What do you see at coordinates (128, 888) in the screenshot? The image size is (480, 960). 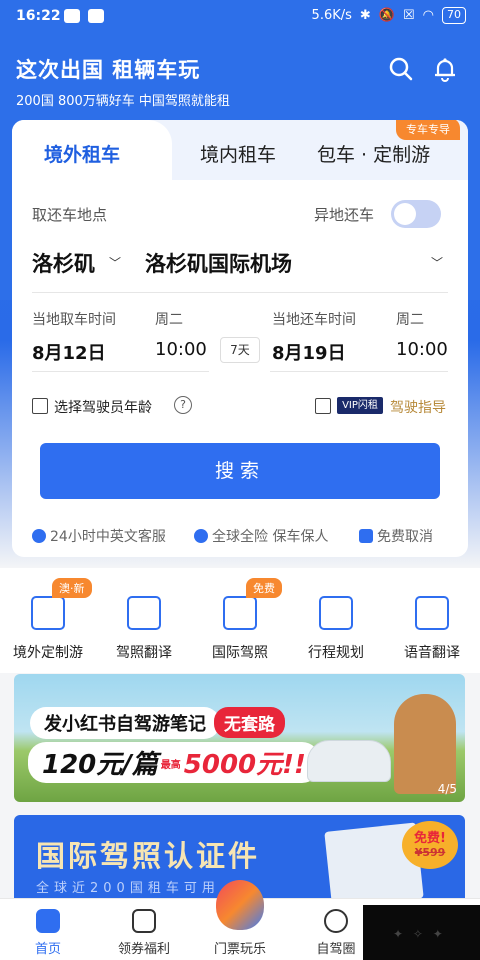 I see `banner-subtitle: 全球近200国租车可用` at bounding box center [128, 888].